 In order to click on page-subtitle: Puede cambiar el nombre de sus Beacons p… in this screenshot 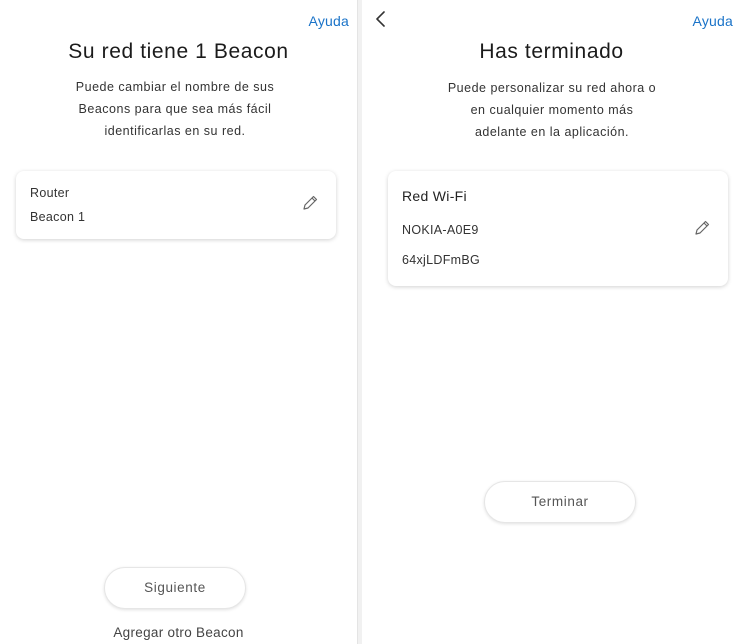, I will do `click(175, 109)`.